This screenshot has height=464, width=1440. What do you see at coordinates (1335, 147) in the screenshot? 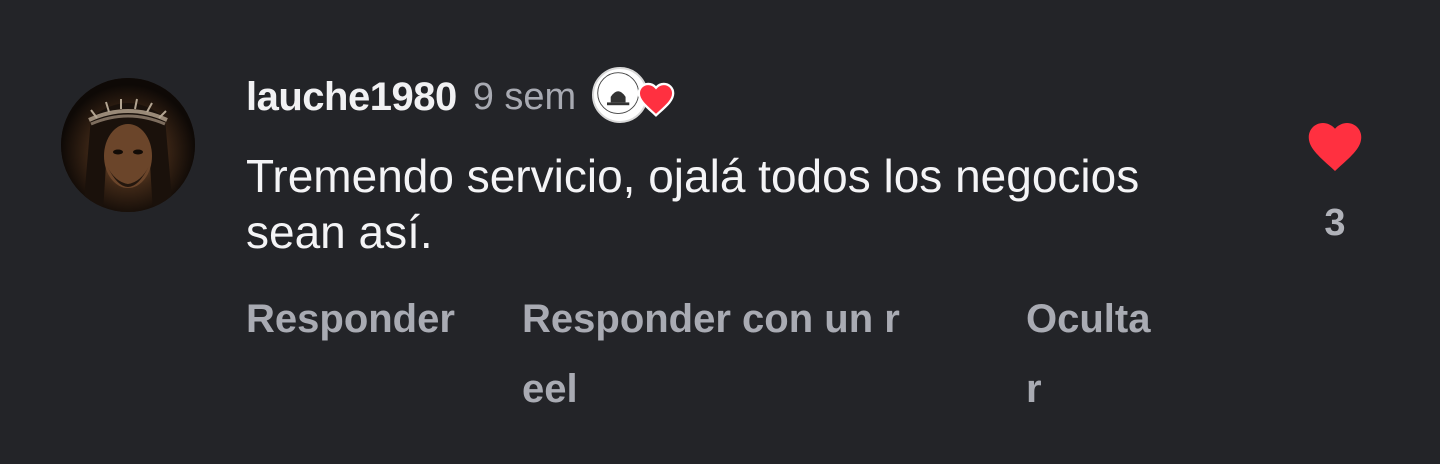
I see `heart-filled-icon` at bounding box center [1335, 147].